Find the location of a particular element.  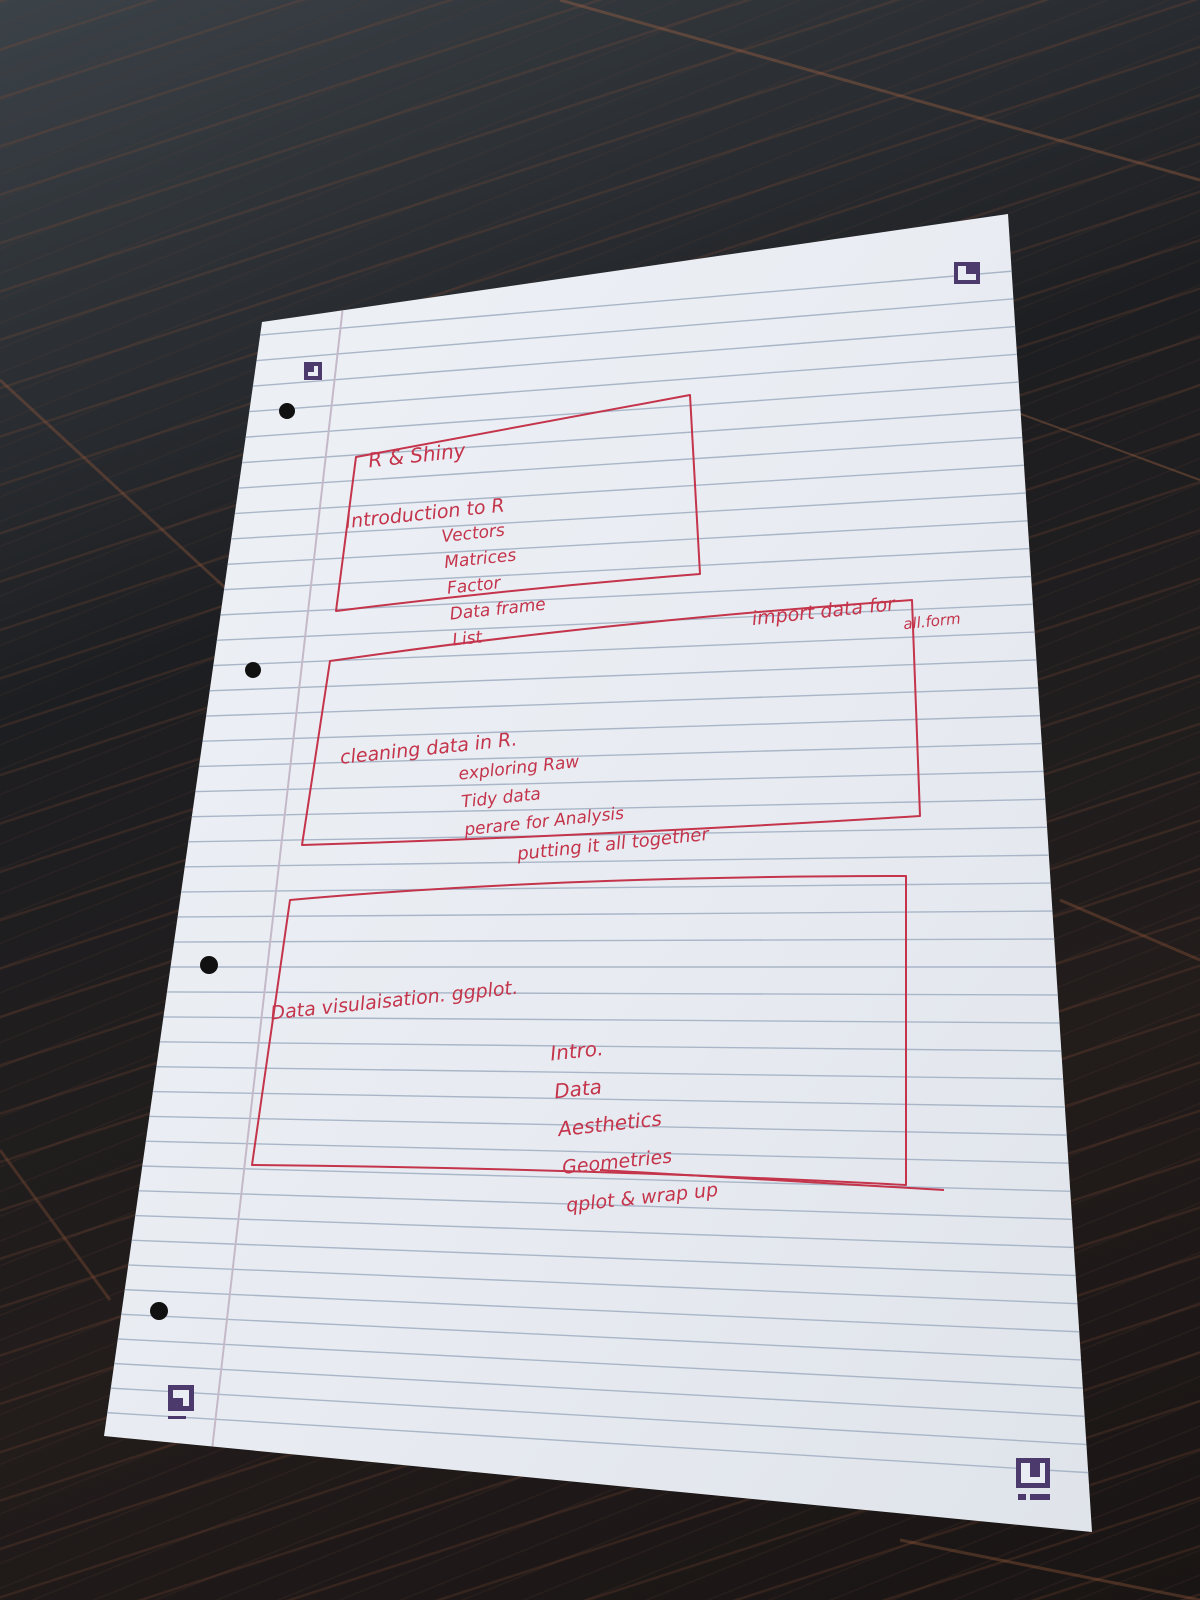

list-item: List is located at coordinates (467, 638).